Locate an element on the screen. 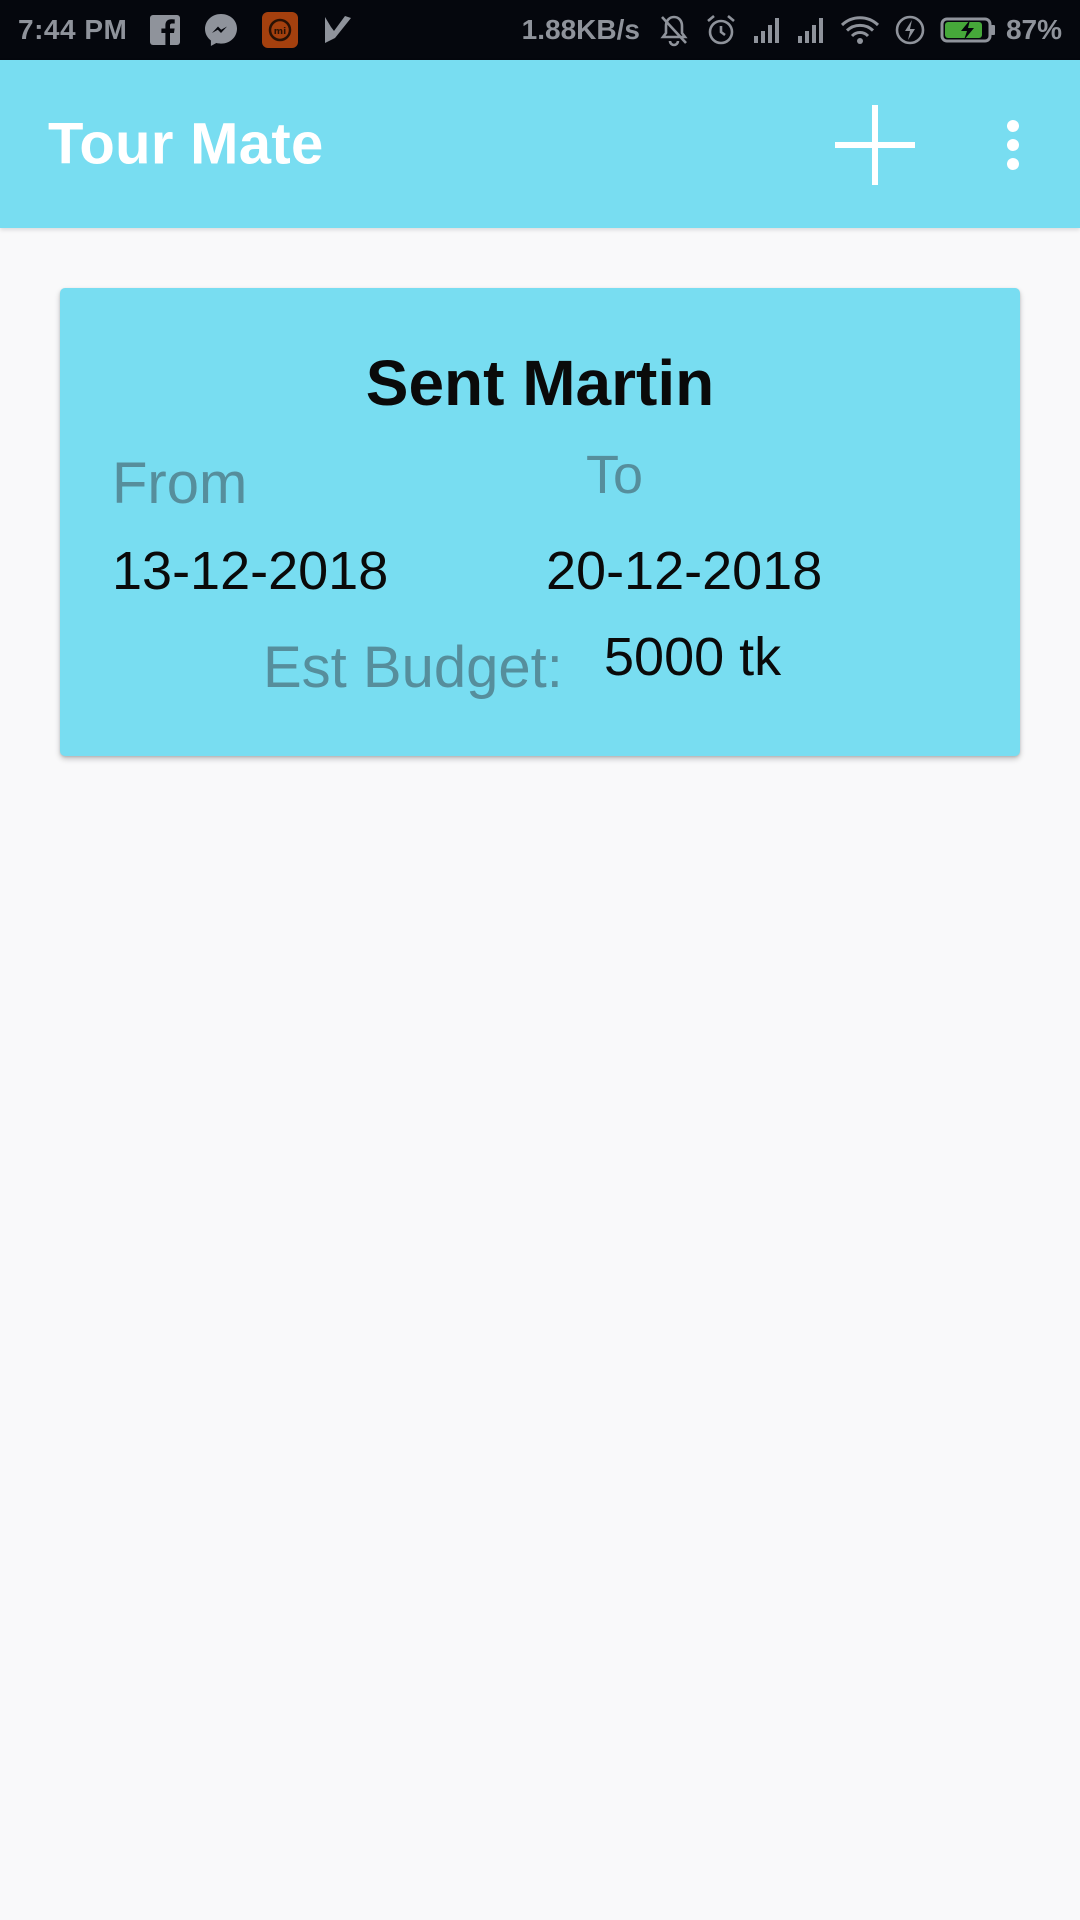  add-tour-button is located at coordinates (875, 145).